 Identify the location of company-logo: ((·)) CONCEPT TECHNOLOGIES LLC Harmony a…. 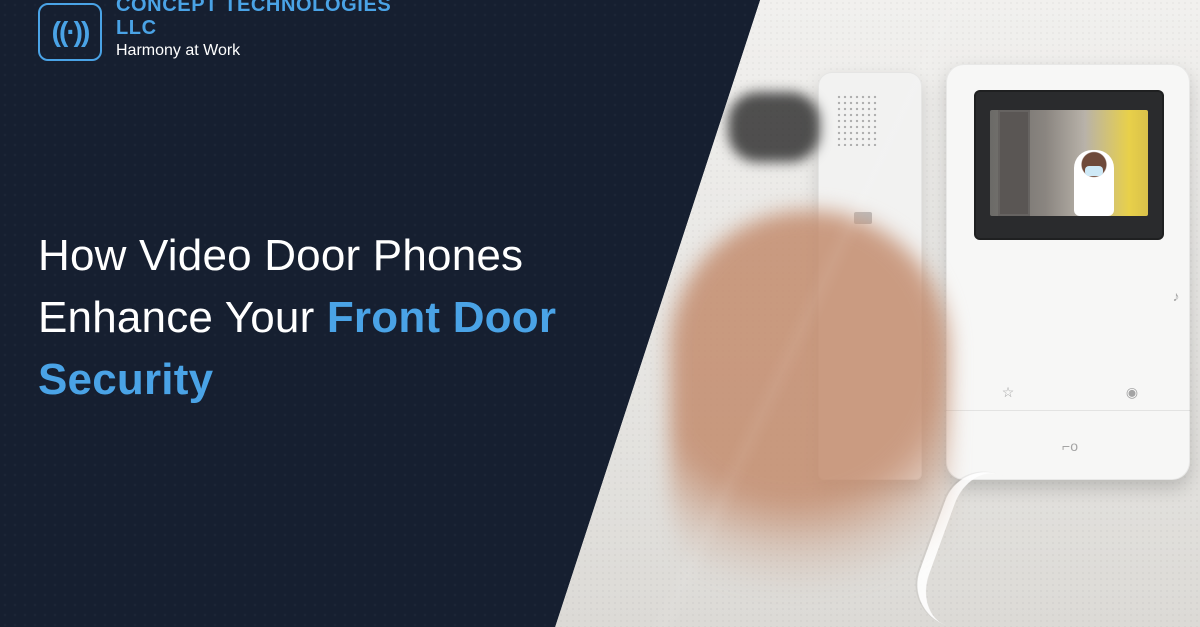
(228, 32).